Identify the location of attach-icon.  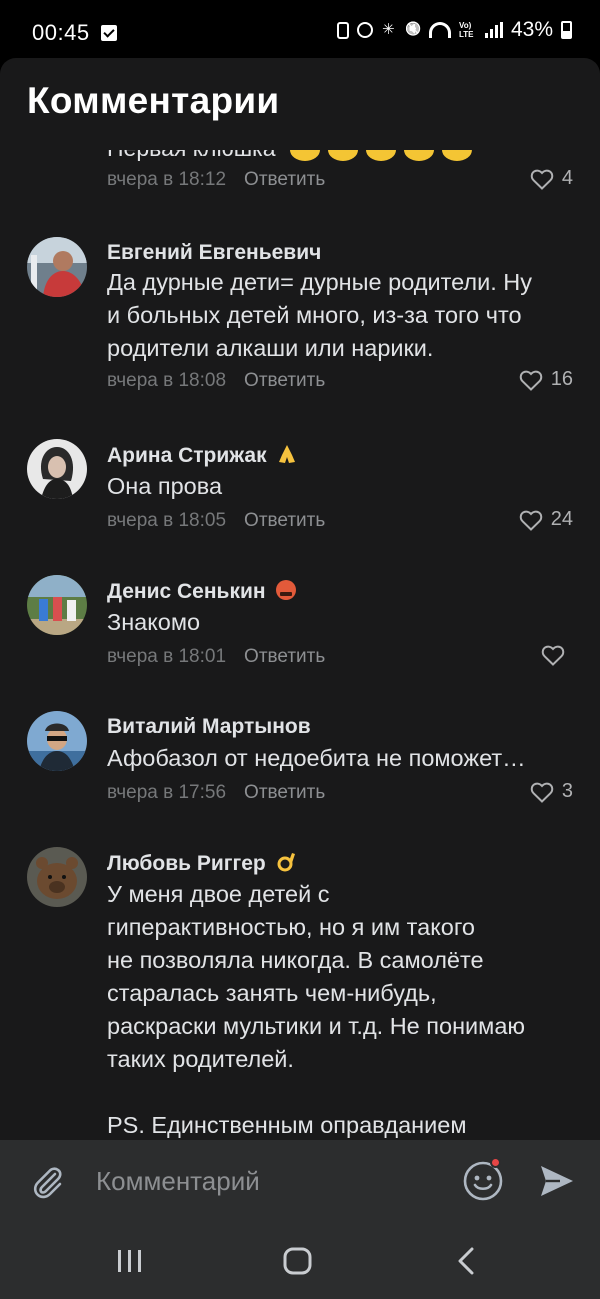
(48, 1182).